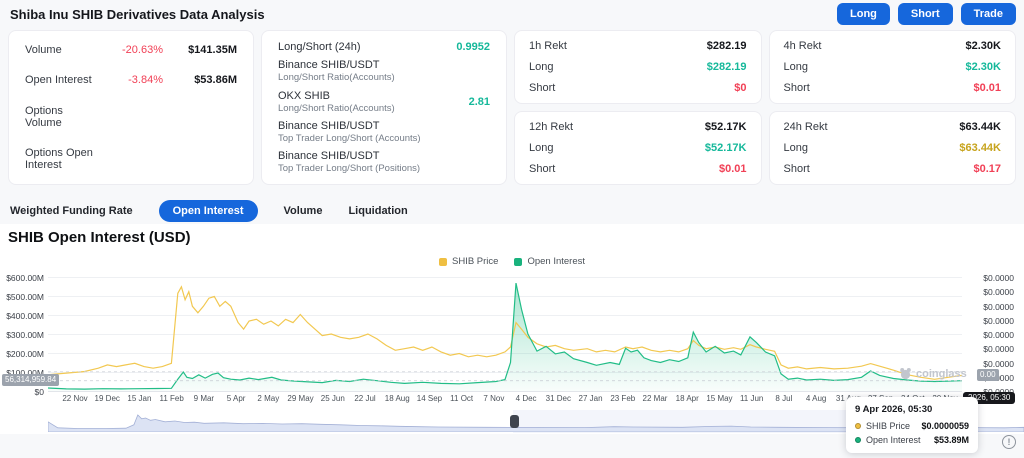 Image resolution: width=1024 pixels, height=458 pixels. What do you see at coordinates (268, 398) in the screenshot?
I see `x-axis-label: 2 May` at bounding box center [268, 398].